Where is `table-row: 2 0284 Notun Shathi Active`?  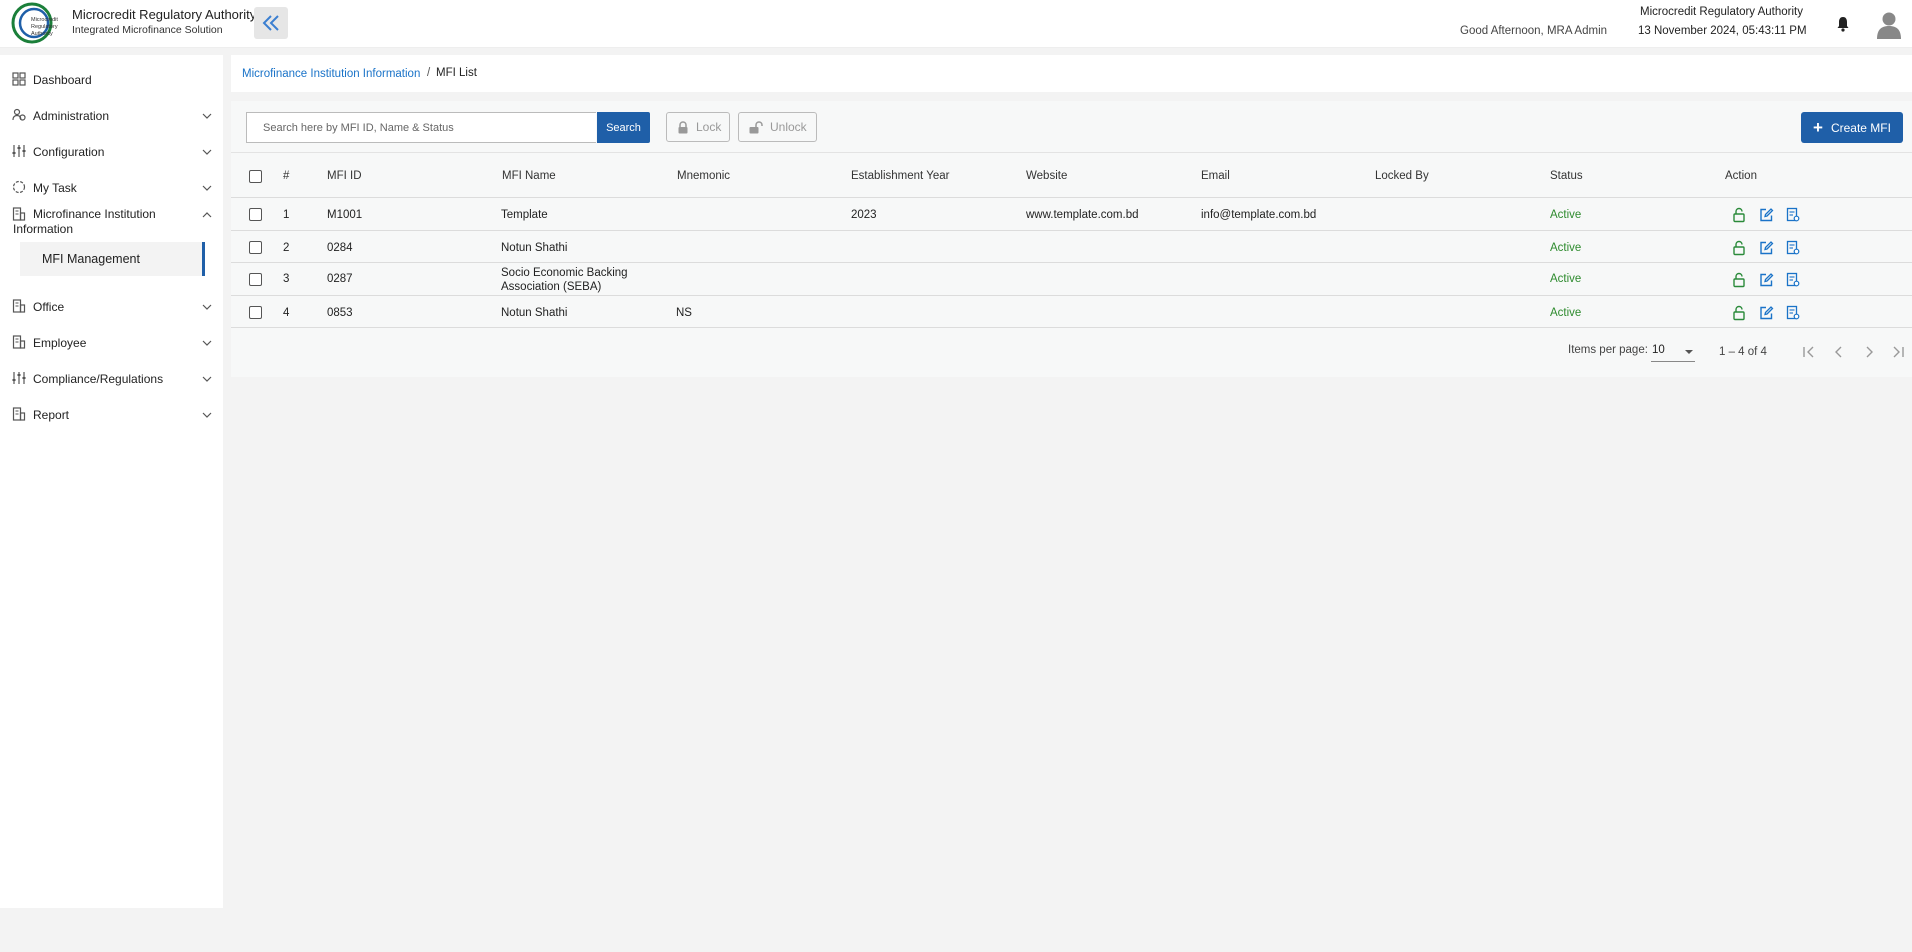 table-row: 2 0284 Notun Shathi Active is located at coordinates (1071, 247).